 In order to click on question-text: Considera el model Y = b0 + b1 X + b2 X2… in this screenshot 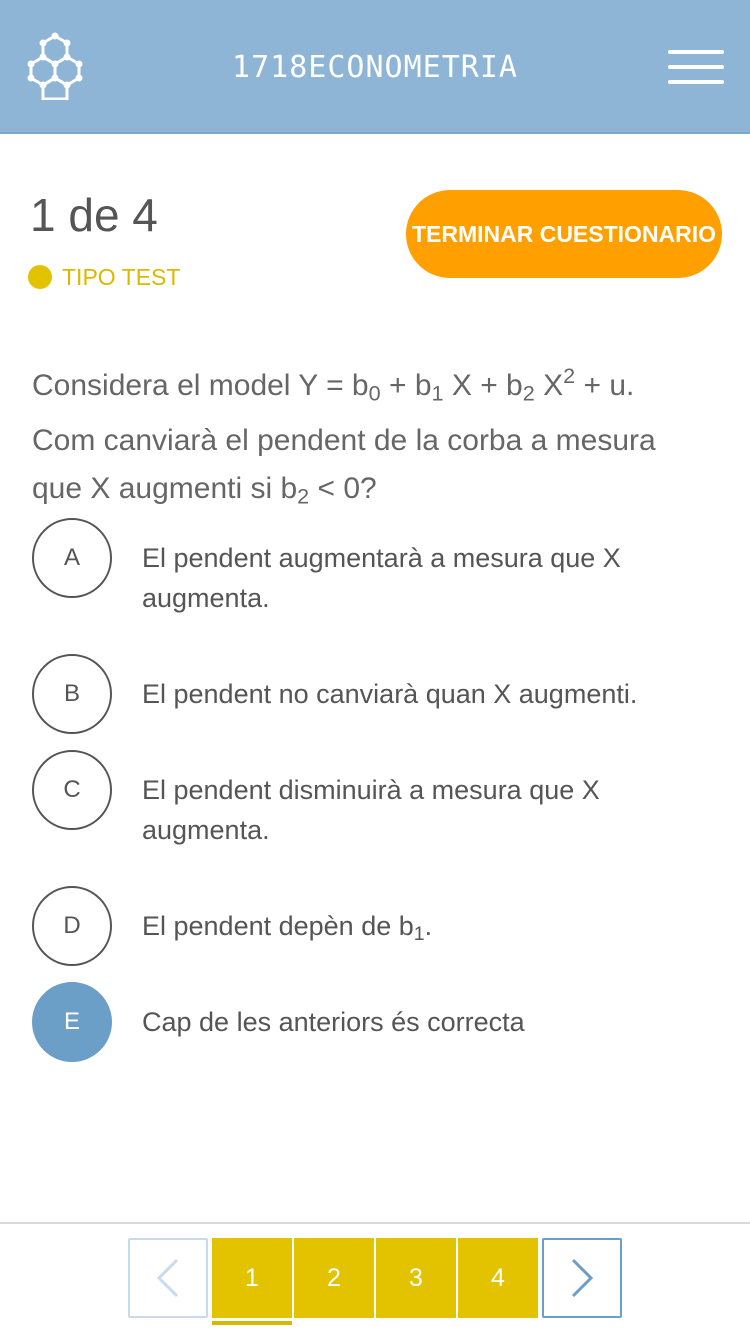, I will do `click(344, 436)`.